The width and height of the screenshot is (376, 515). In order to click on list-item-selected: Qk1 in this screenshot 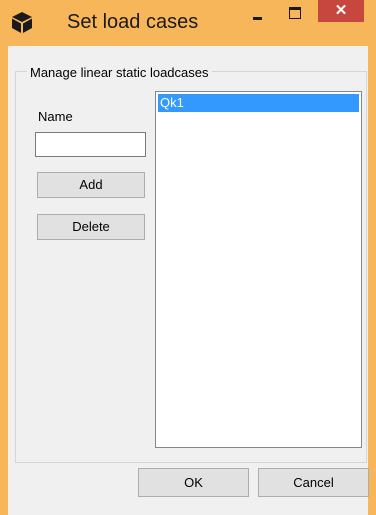, I will do `click(258, 103)`.